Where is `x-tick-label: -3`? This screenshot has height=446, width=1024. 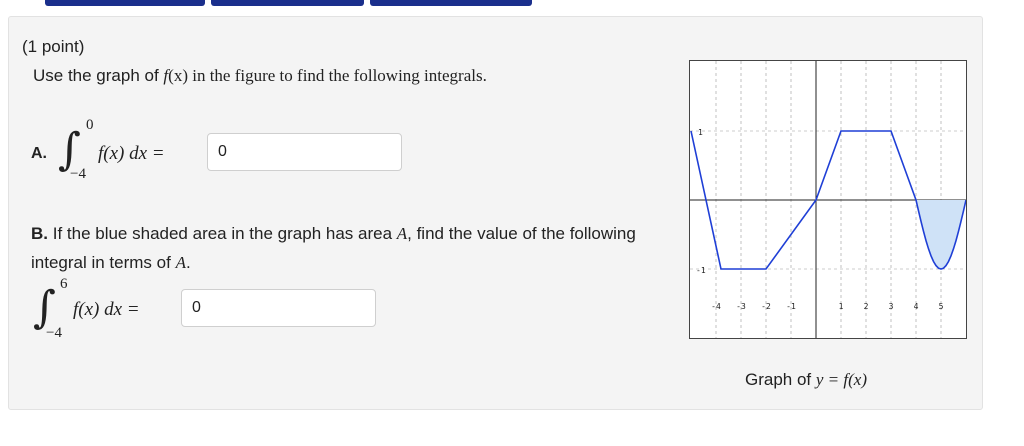
x-tick-label: -3 is located at coordinates (741, 306).